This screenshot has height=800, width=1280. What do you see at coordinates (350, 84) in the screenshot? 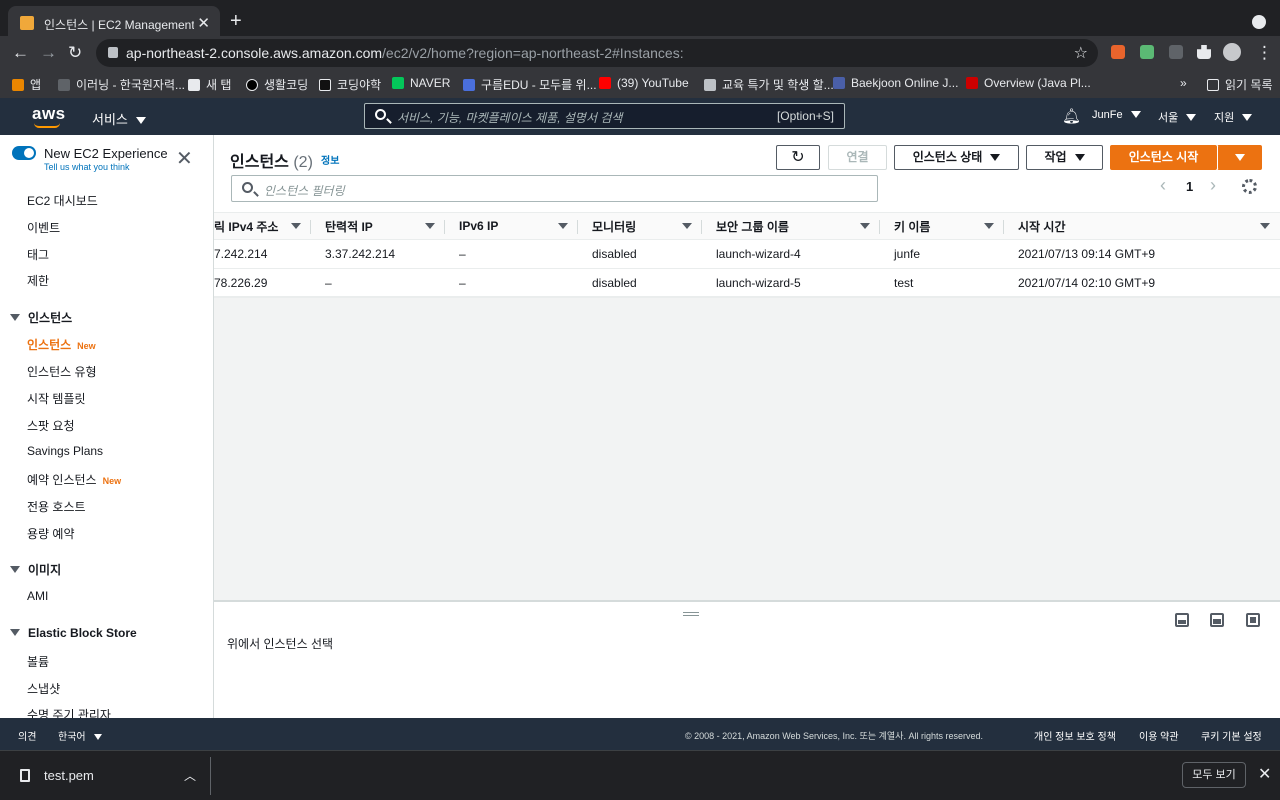
I see `bookmark-item: 코딩야학` at bounding box center [350, 84].